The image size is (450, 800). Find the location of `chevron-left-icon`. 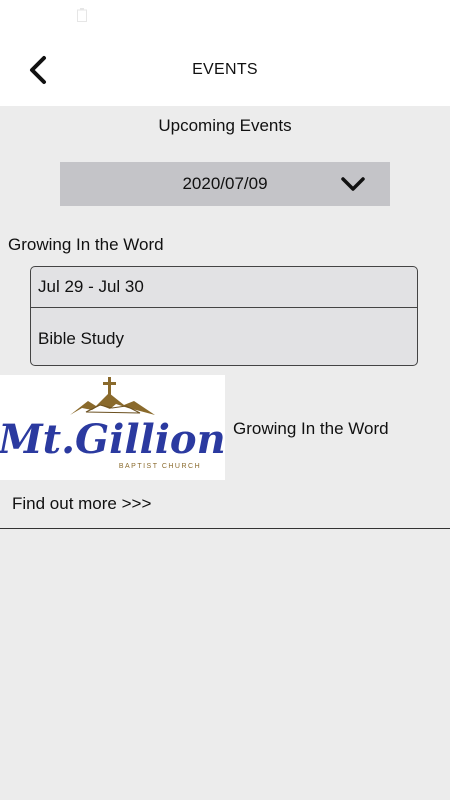

chevron-left-icon is located at coordinates (38, 70).